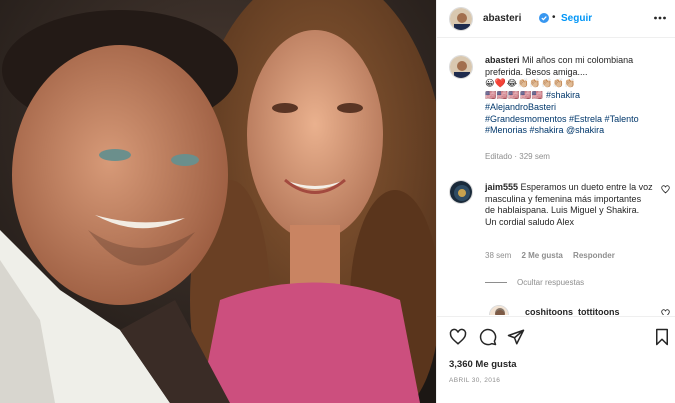 Image resolution: width=675 pixels, height=403 pixels. I want to click on bookmark-icon, so click(662, 337).